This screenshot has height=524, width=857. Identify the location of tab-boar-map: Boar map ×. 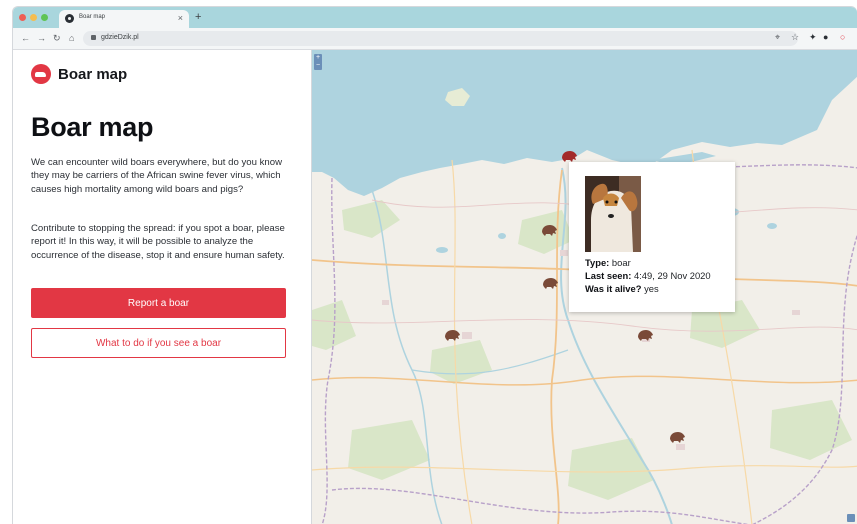
(124, 19).